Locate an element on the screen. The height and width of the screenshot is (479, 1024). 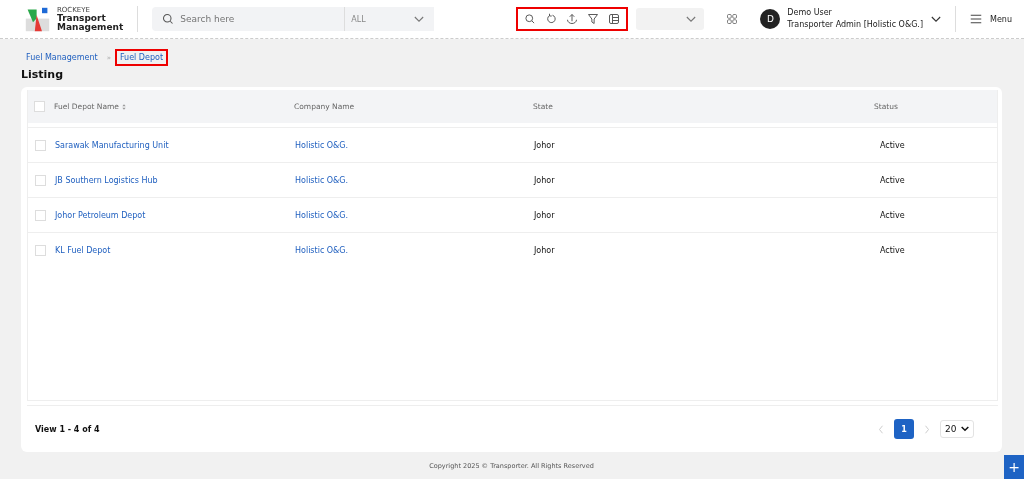
chevron-right-icon is located at coordinates (927, 429).